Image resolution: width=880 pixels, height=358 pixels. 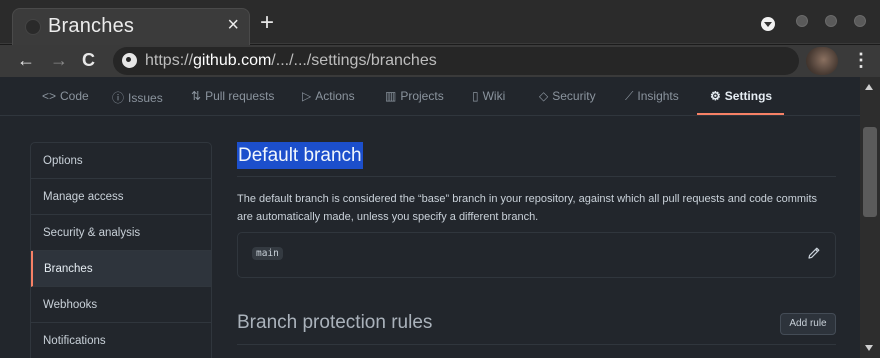 I want to click on nav-tab-settings: ⚙ Settings, so click(x=741, y=96).